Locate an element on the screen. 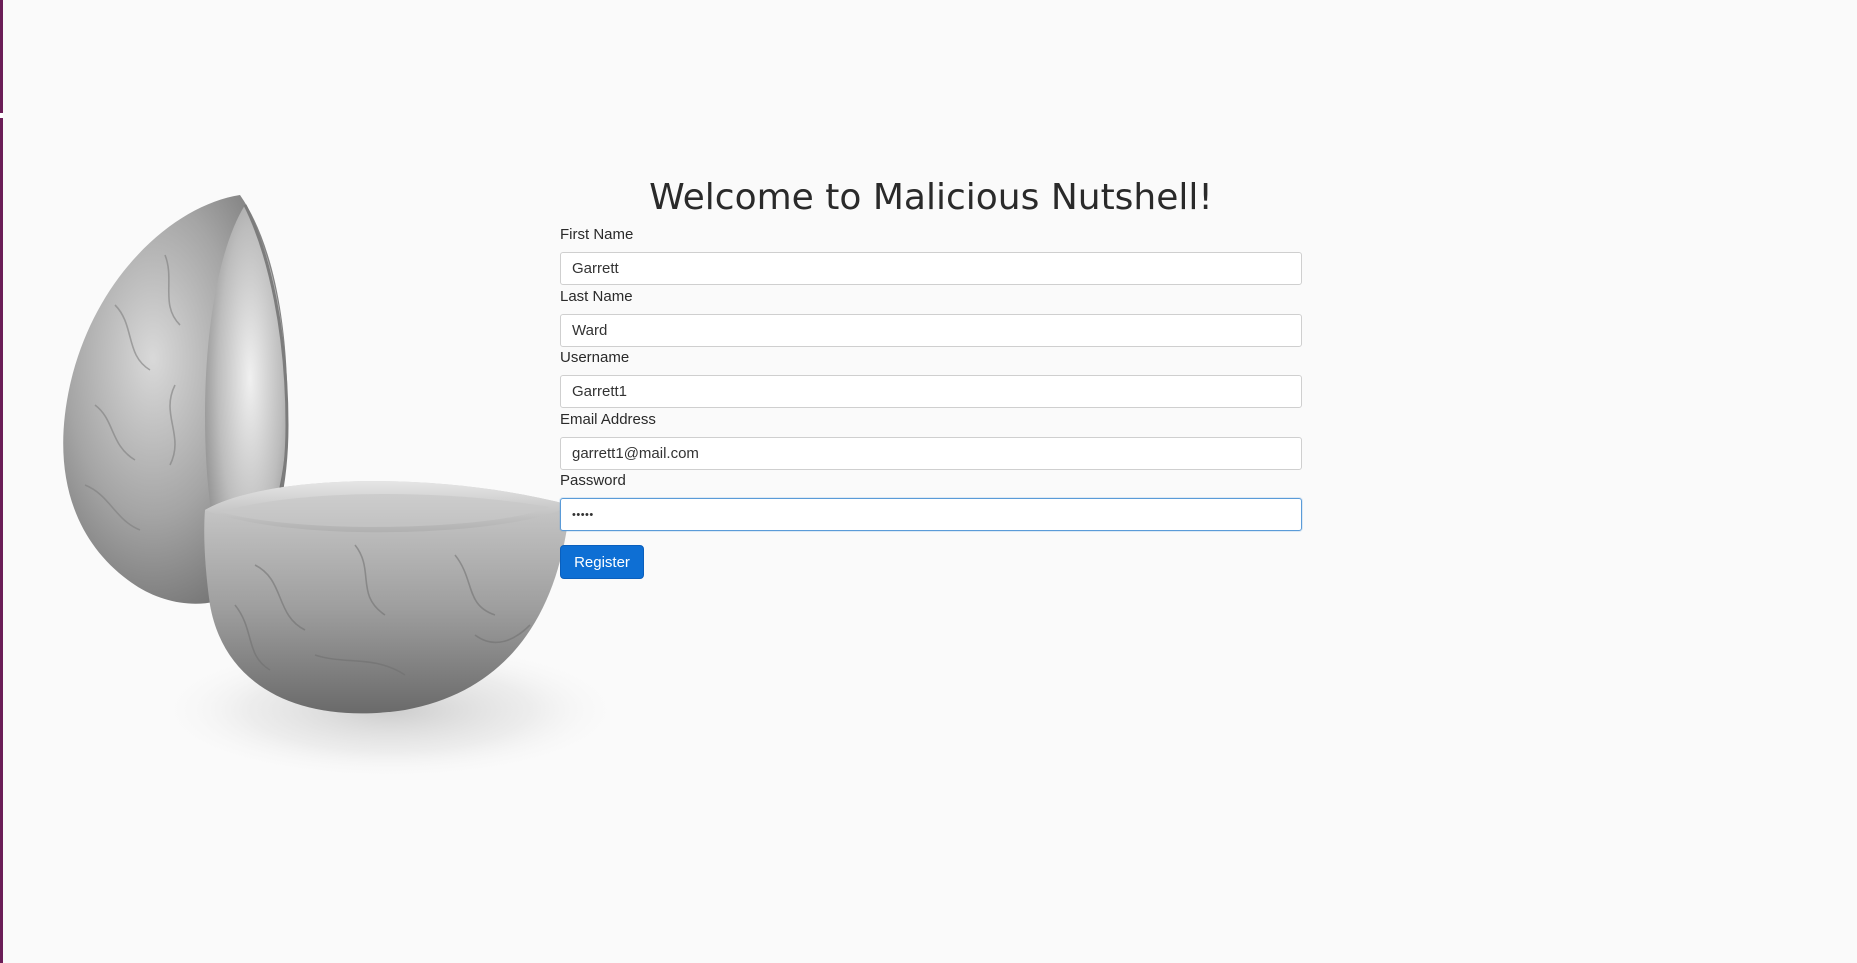  email-input is located at coordinates (931, 453).